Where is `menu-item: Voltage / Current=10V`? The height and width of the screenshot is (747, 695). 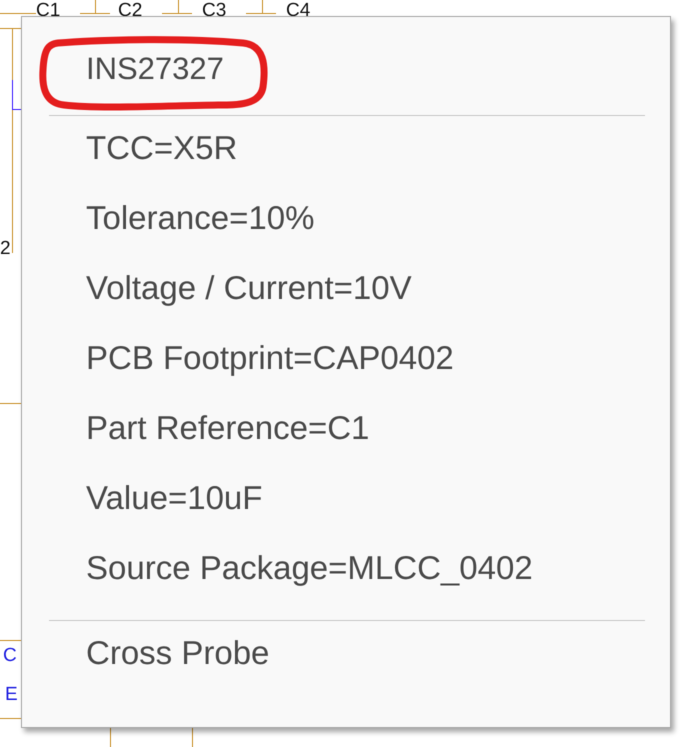 menu-item: Voltage / Current=10V is located at coordinates (249, 288).